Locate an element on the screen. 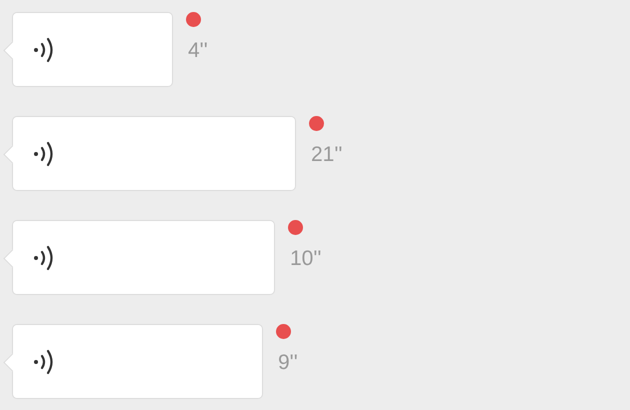 The width and height of the screenshot is (630, 410). duration-label: 10'' is located at coordinates (306, 259).